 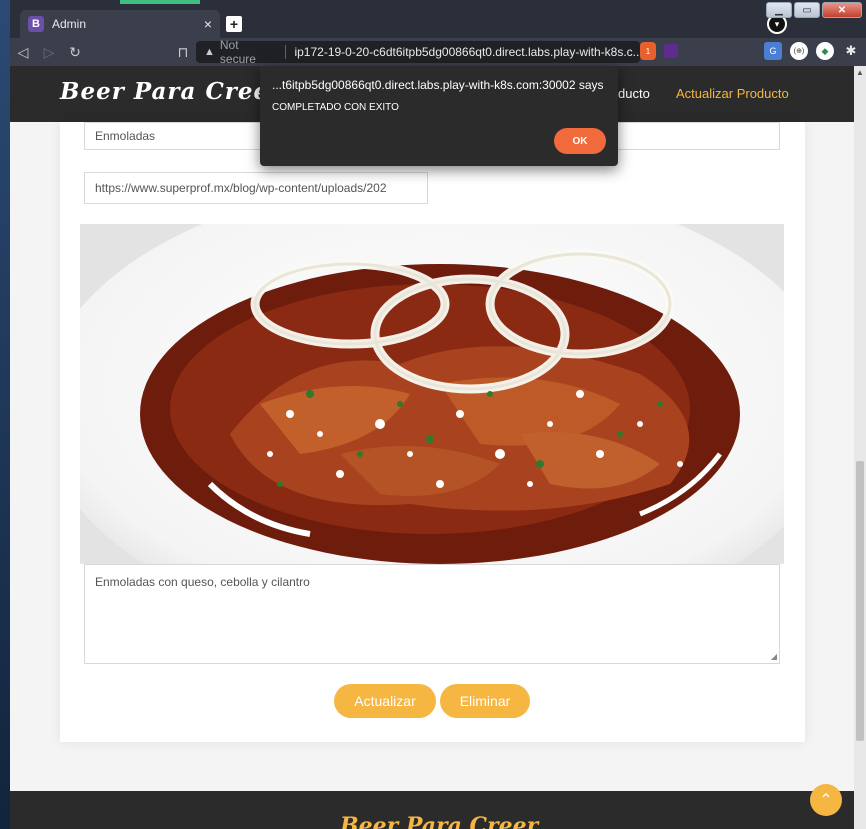 What do you see at coordinates (237, 52) in the screenshot?
I see `security-label: Not secure` at bounding box center [237, 52].